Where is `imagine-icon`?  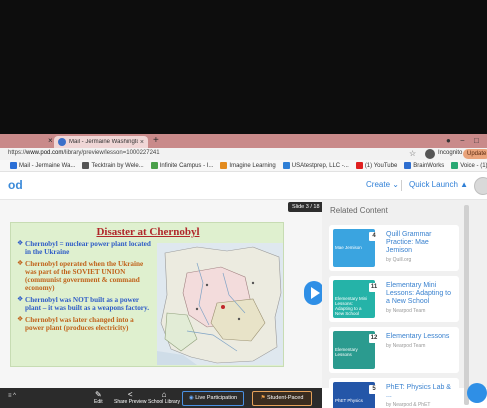 imagine-icon is located at coordinates (224, 165).